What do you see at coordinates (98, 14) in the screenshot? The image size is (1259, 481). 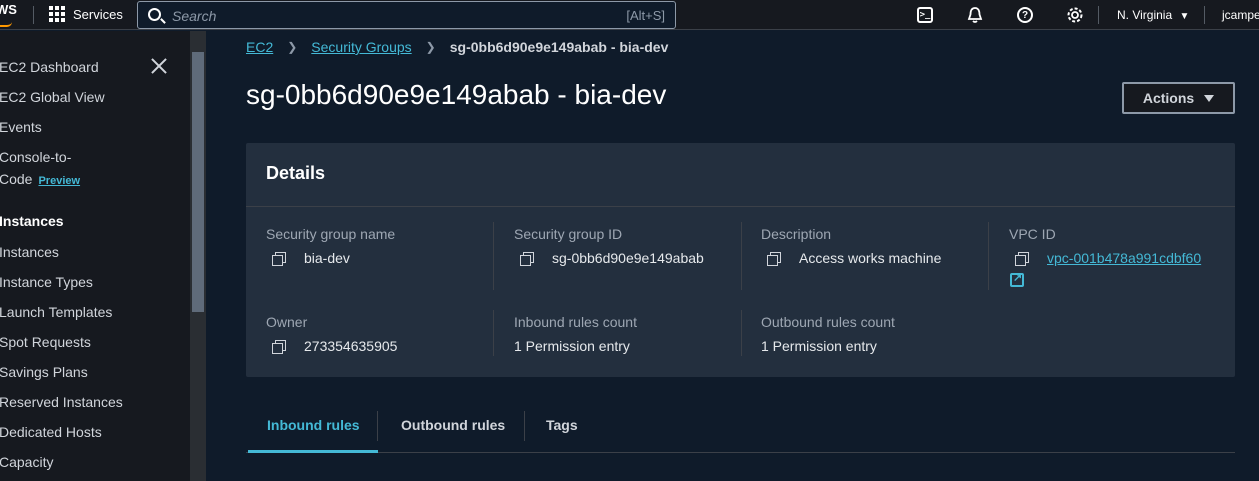 I see `services-label: Services` at bounding box center [98, 14].